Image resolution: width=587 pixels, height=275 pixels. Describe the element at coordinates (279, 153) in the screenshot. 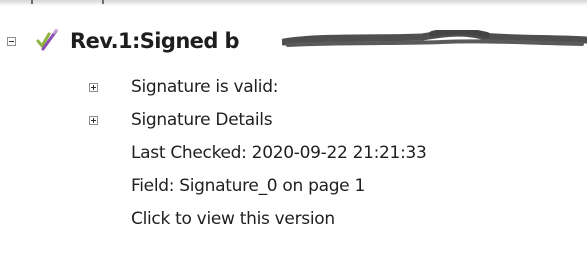

I see `tree-item-last-checked: Last Checked: 2020-09-22 21:21:33` at that location.